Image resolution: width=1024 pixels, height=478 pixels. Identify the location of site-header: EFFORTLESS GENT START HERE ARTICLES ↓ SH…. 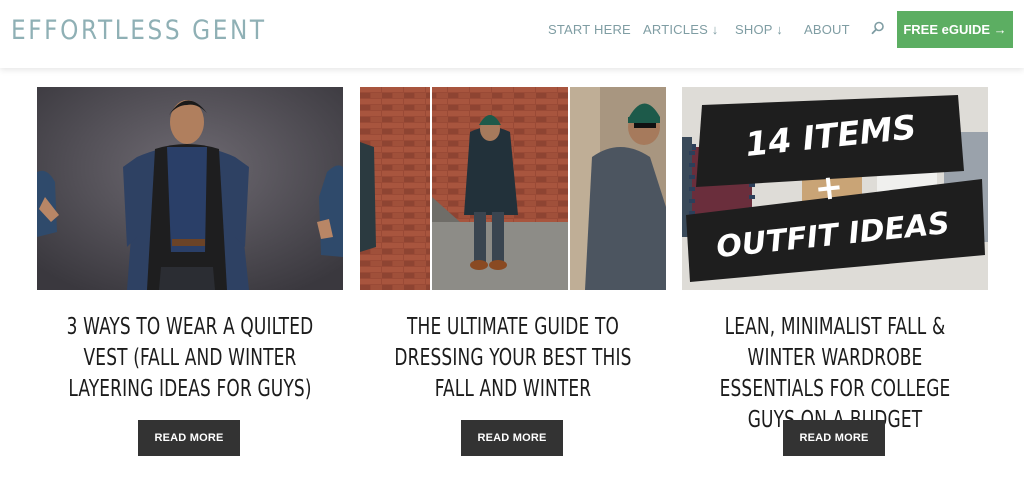
(512, 34).